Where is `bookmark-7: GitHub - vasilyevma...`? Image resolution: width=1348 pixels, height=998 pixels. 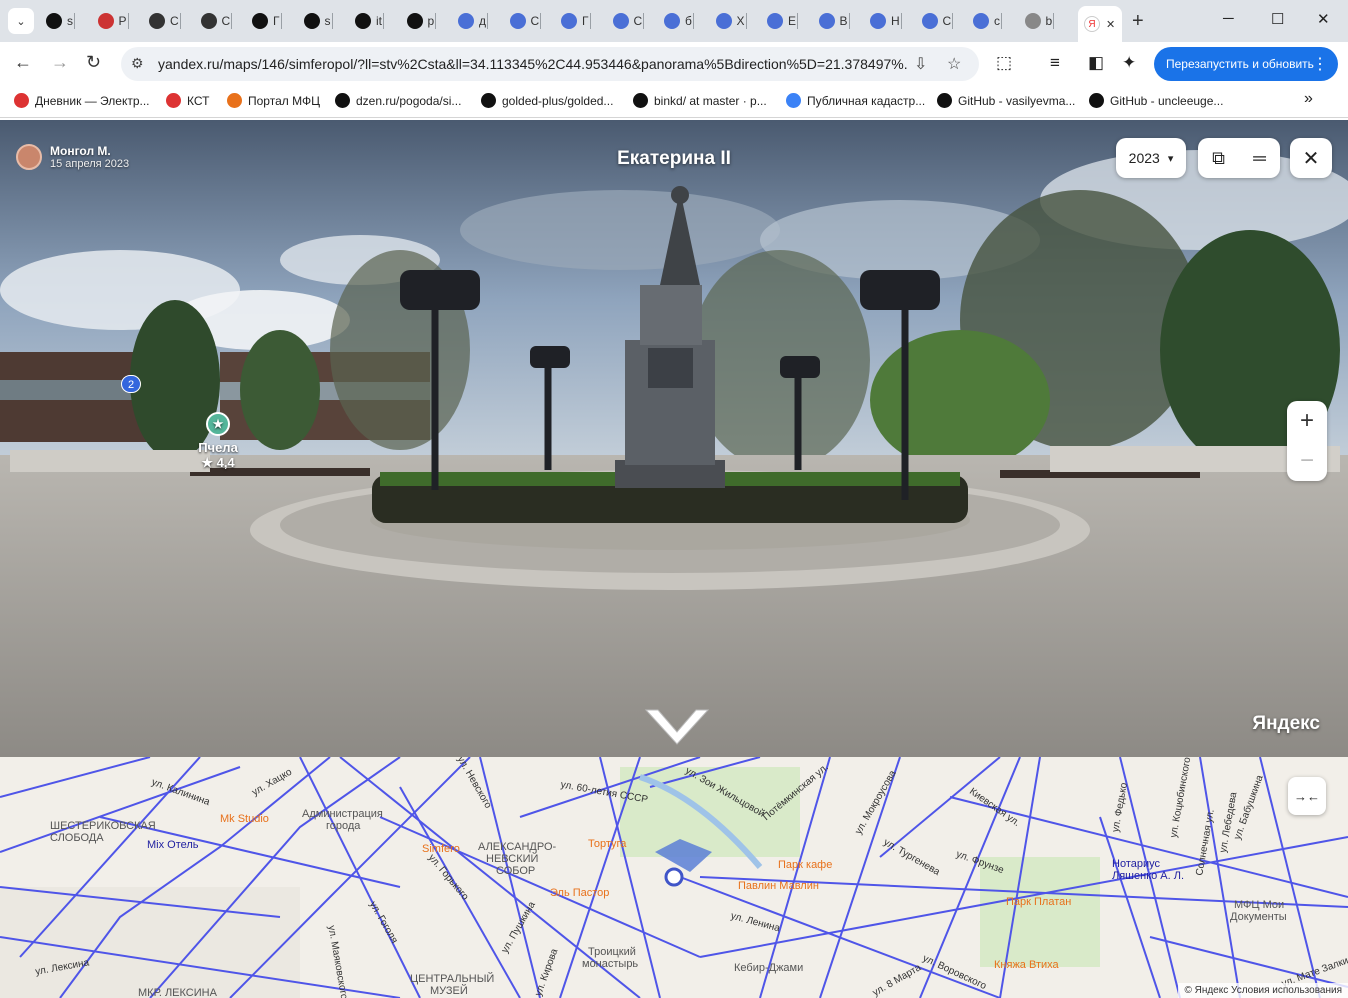
bookmark-7: GitHub - vasilyevma... is located at coordinates (1006, 100).